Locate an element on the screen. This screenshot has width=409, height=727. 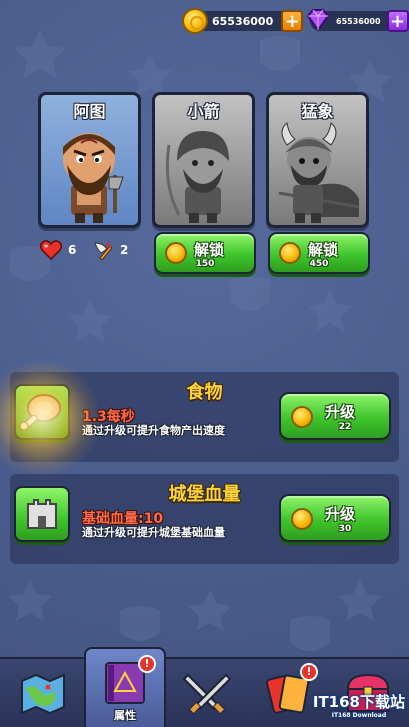
map-icon is located at coordinates (43, 694).